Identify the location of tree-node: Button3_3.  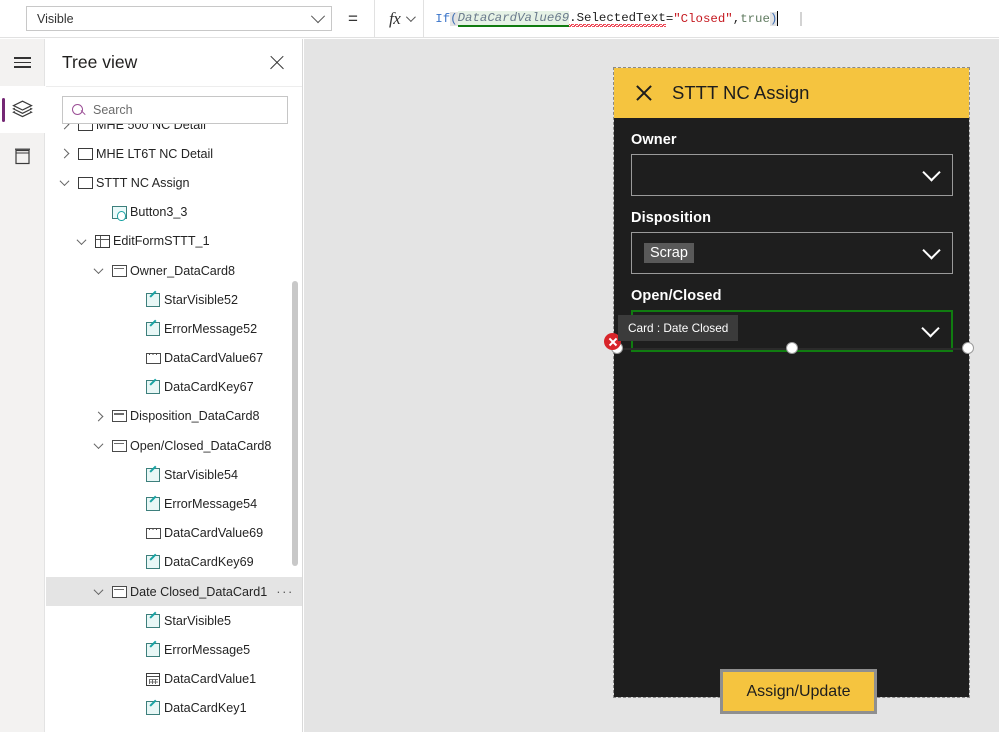
(174, 212).